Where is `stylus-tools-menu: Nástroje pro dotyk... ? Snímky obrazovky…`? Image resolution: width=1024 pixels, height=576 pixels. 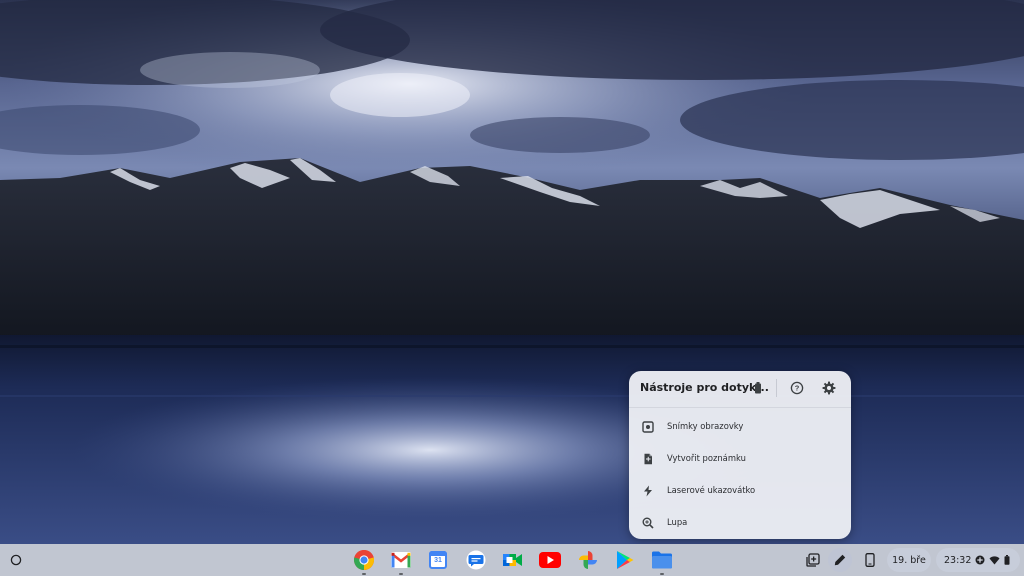
stylus-tools-menu: Nástroje pro dotyk... ? Snímky obrazovky… is located at coordinates (740, 455).